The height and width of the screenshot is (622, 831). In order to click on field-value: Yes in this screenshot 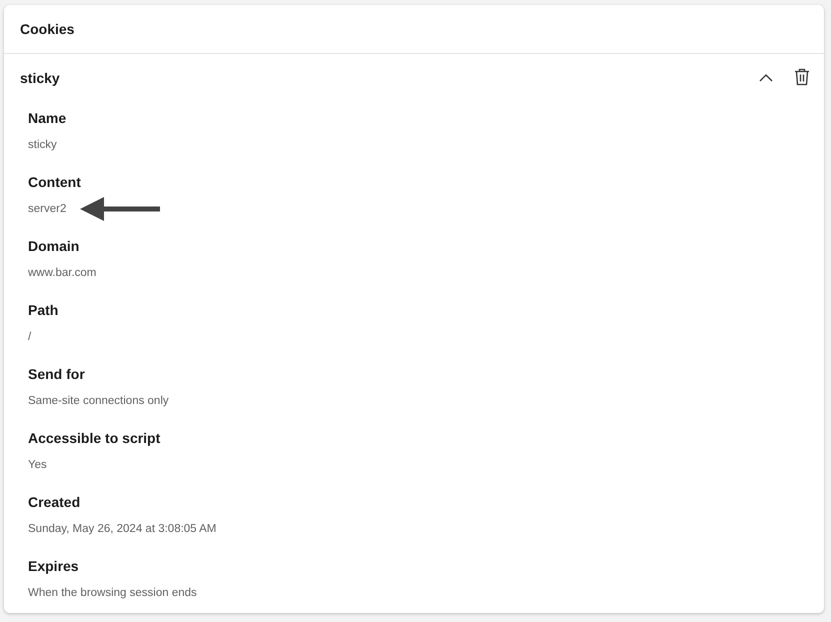, I will do `click(37, 465)`.